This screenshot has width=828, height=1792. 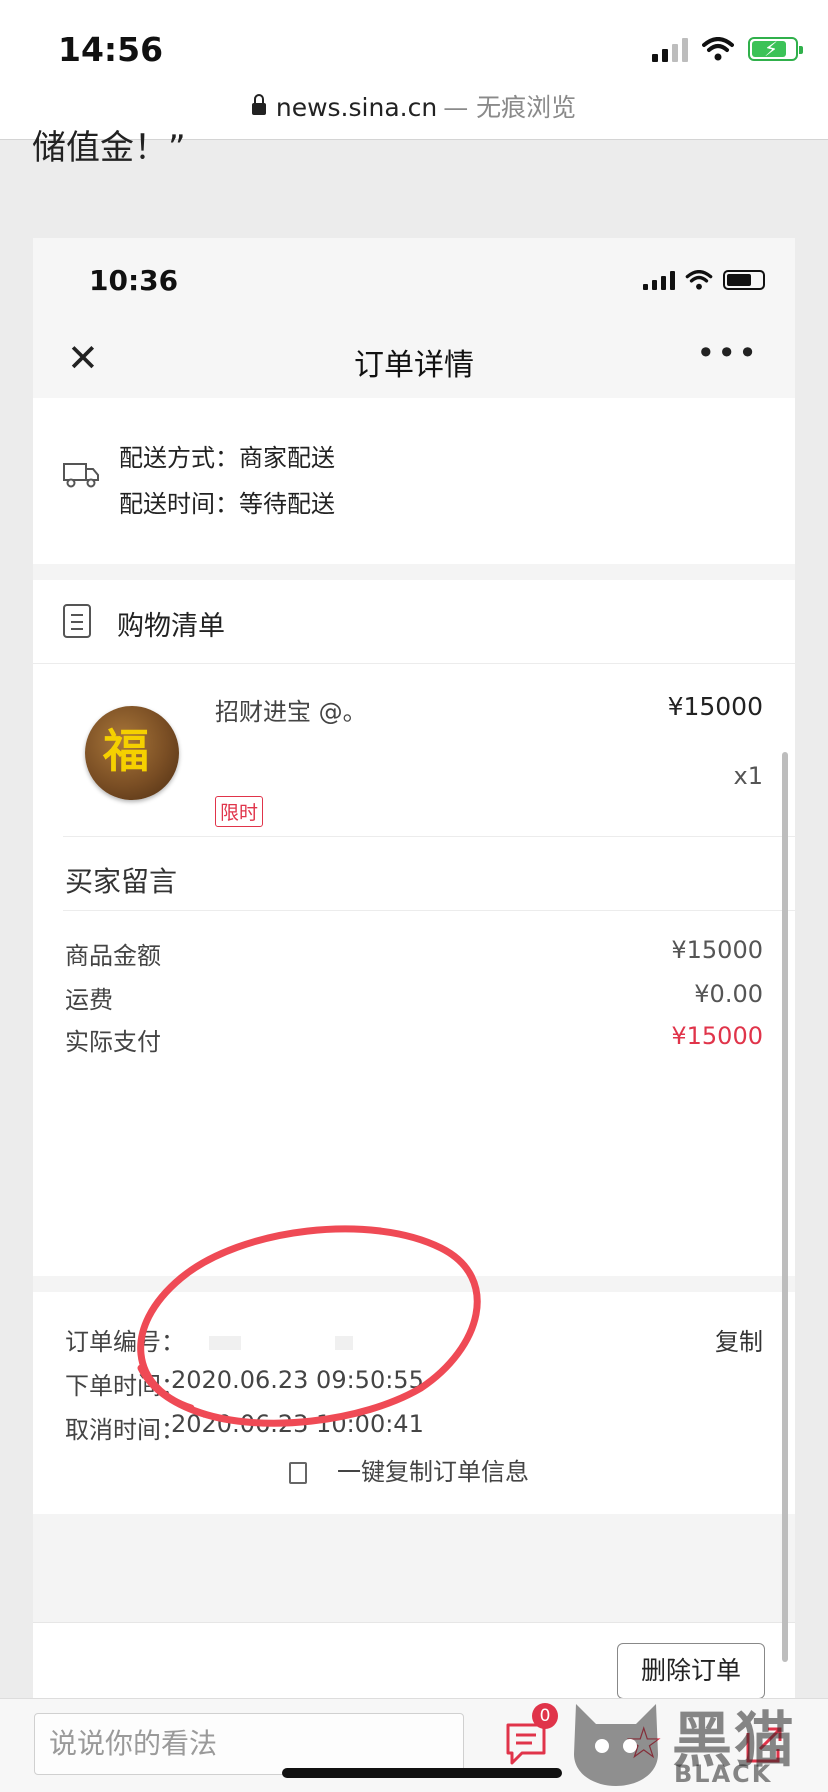 What do you see at coordinates (134, 280) in the screenshot?
I see `screenshot-time: 10:36` at bounding box center [134, 280].